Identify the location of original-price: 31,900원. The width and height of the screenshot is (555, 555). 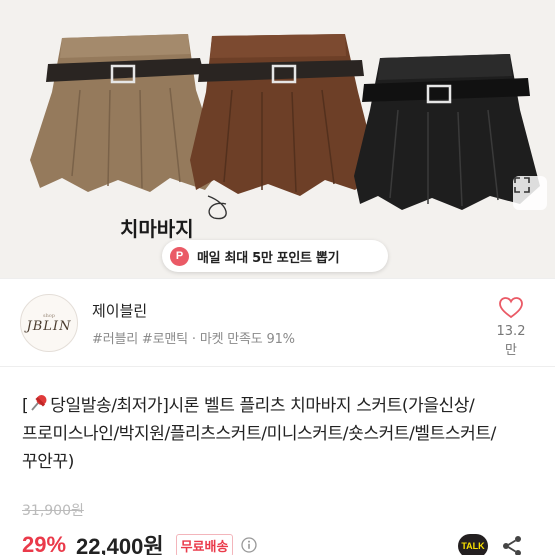
(53, 511).